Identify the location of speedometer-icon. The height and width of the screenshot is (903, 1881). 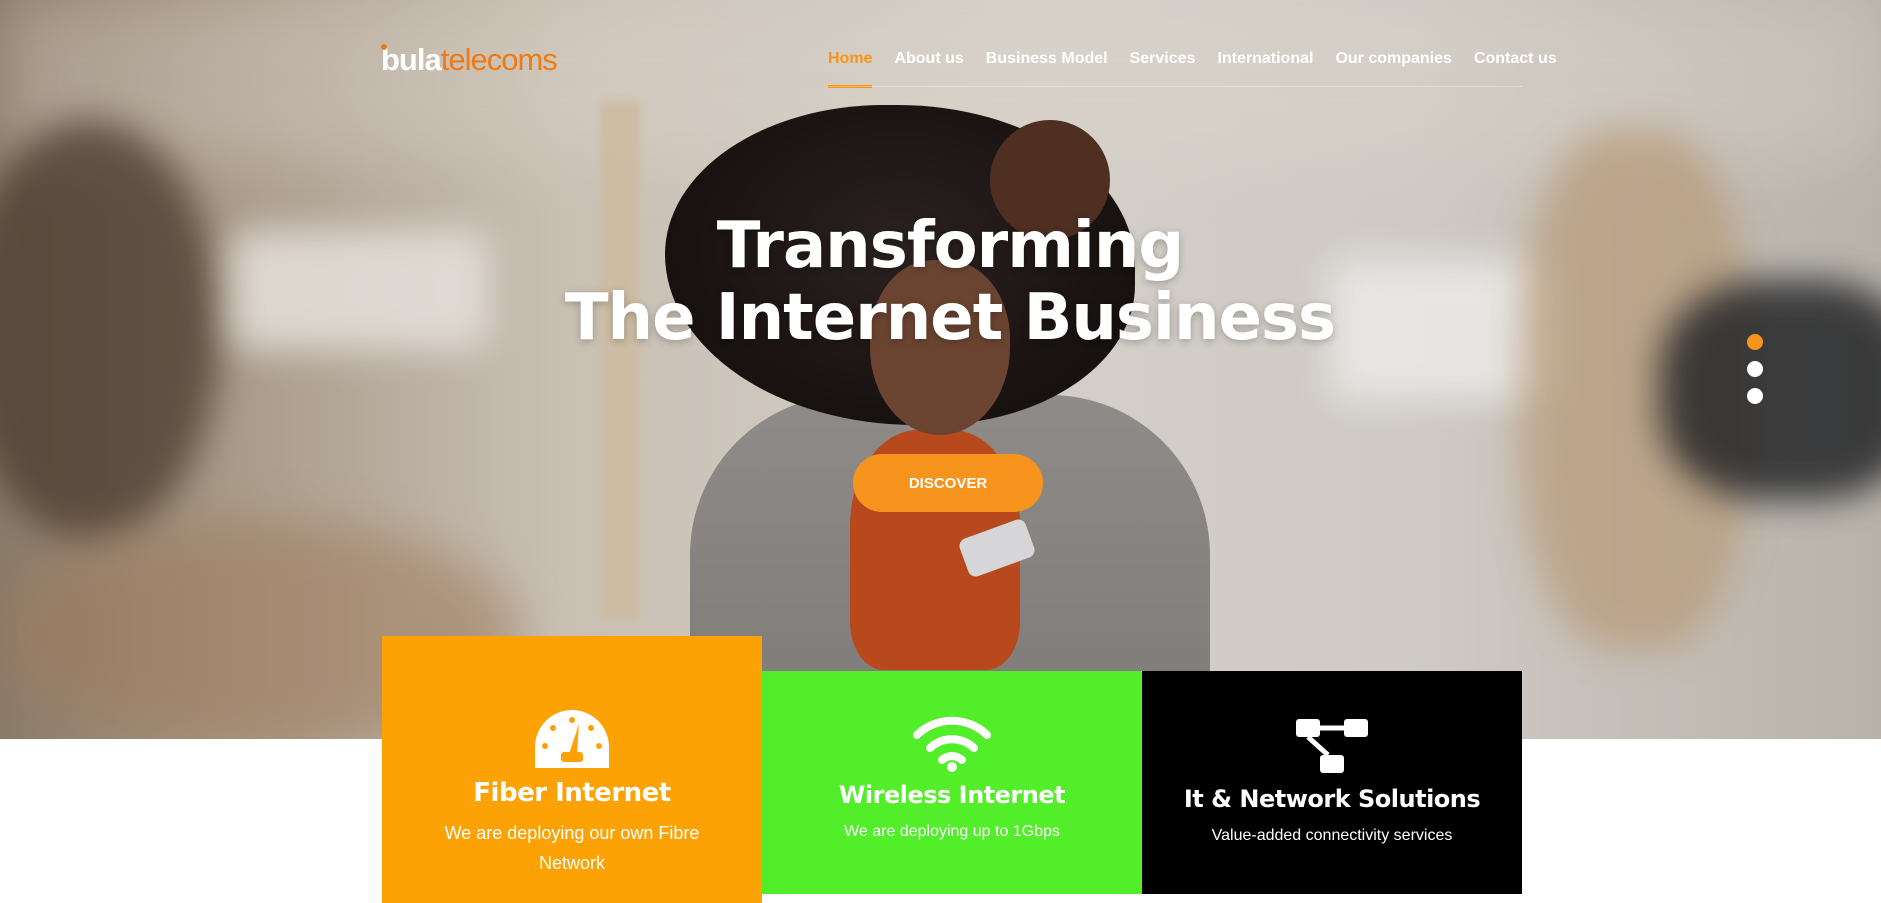
(572, 739).